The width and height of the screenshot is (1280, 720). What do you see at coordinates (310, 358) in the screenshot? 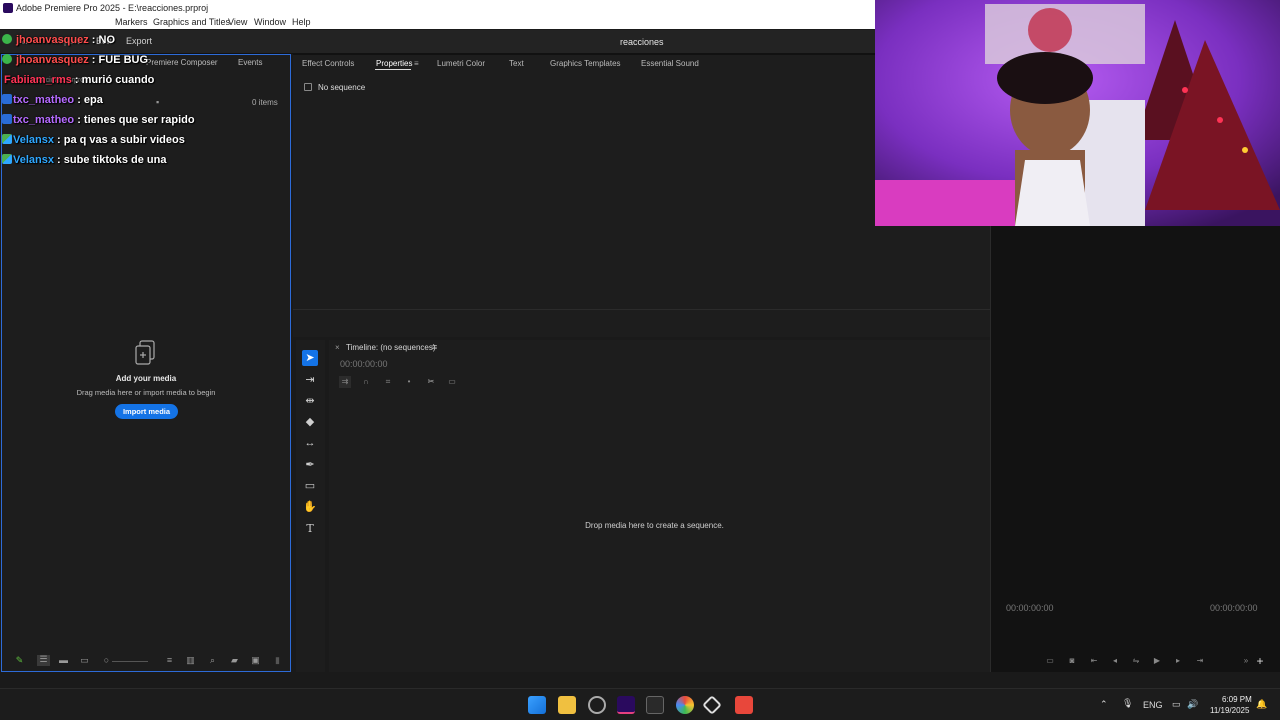
I see `selection-tool-icon: ➤` at bounding box center [310, 358].